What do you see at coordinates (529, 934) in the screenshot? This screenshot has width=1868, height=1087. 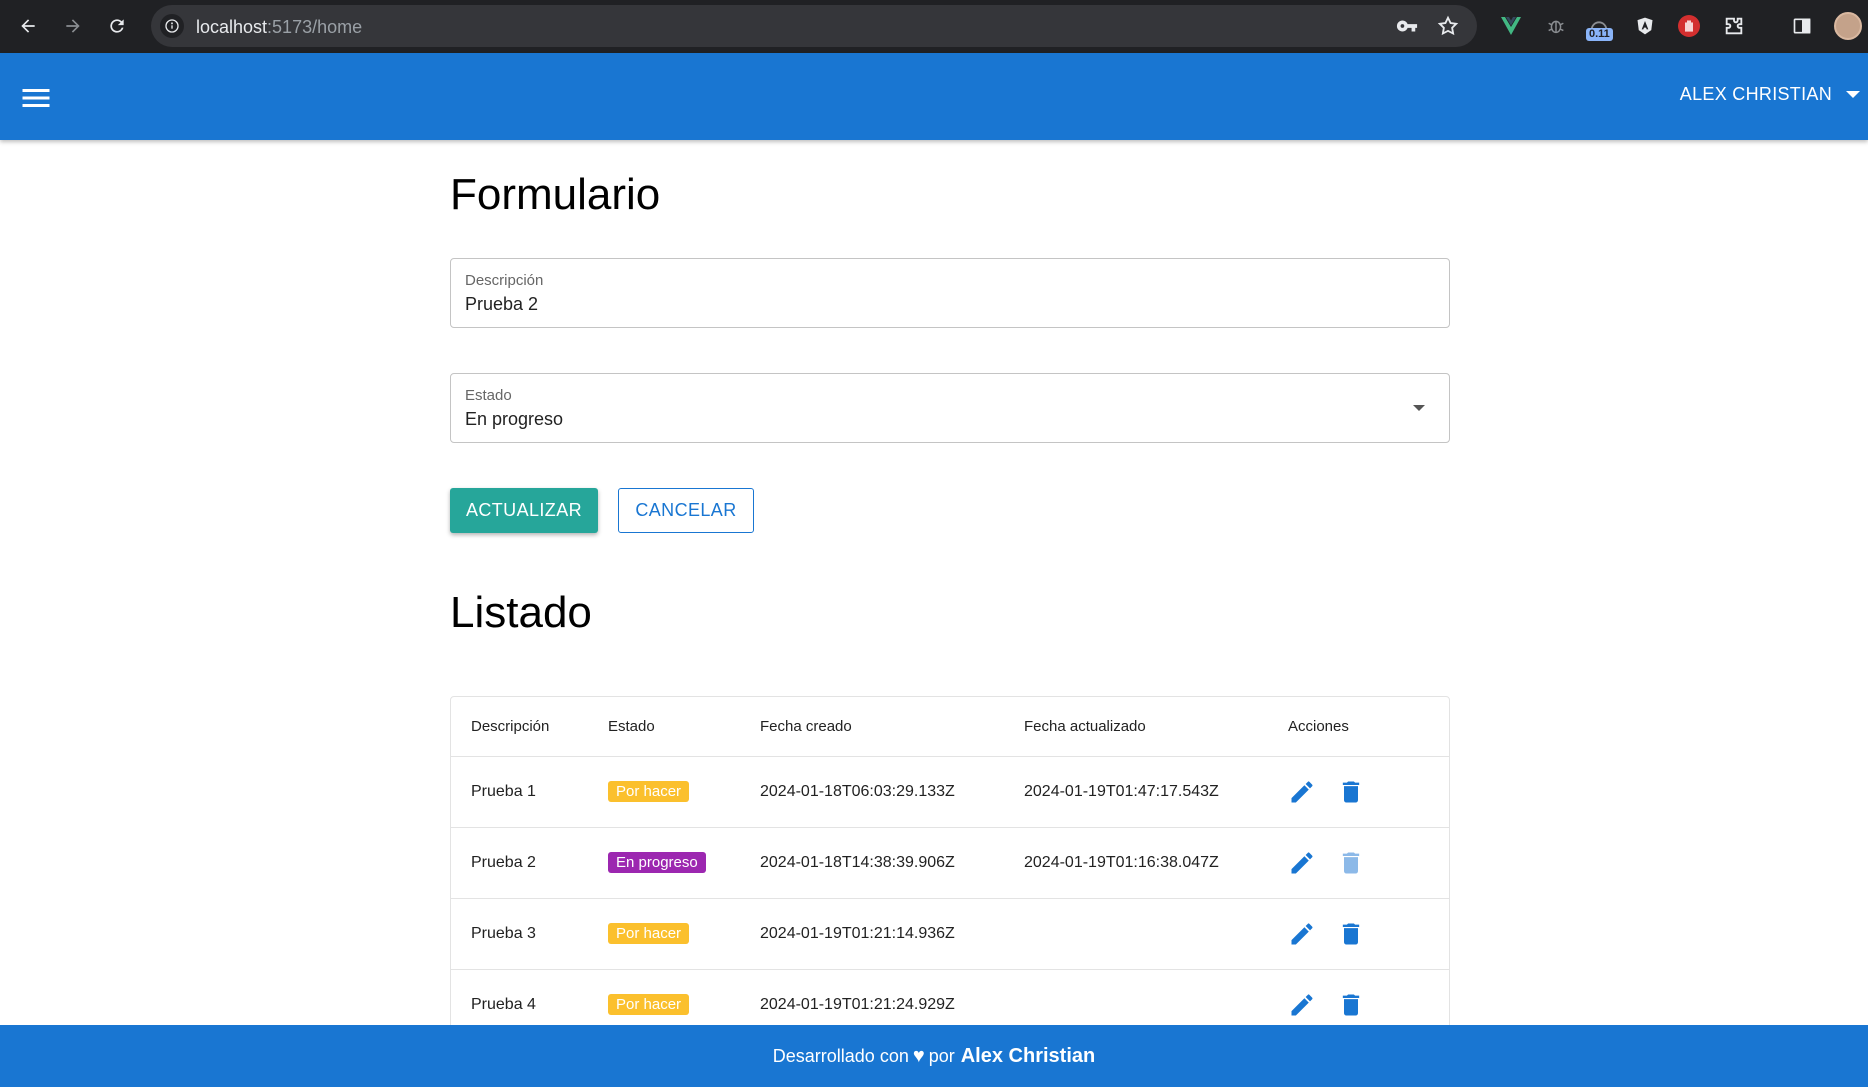 I see `cell-description: Prueba 3` at bounding box center [529, 934].